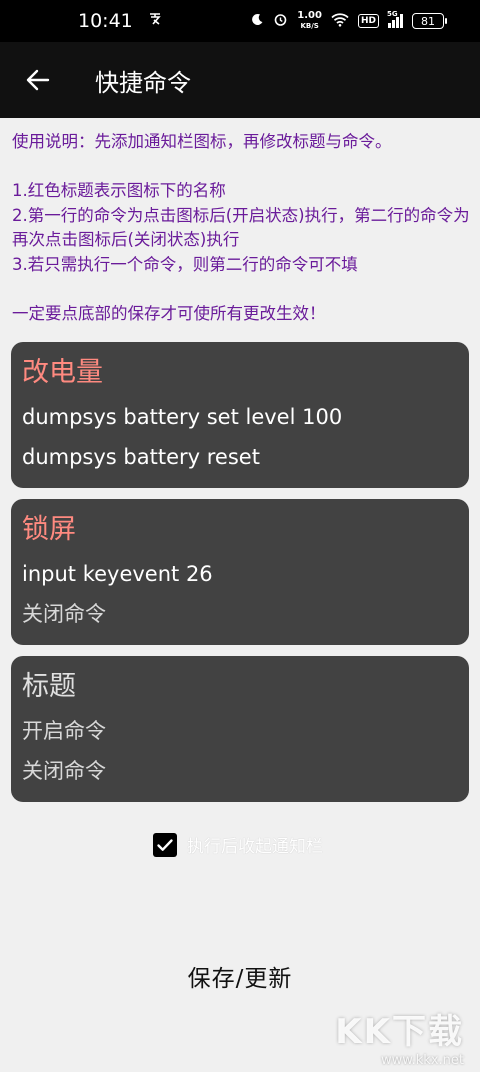 This screenshot has height=1072, width=480. Describe the element at coordinates (240, 976) in the screenshot. I see `save-button: 保存/更新` at that location.